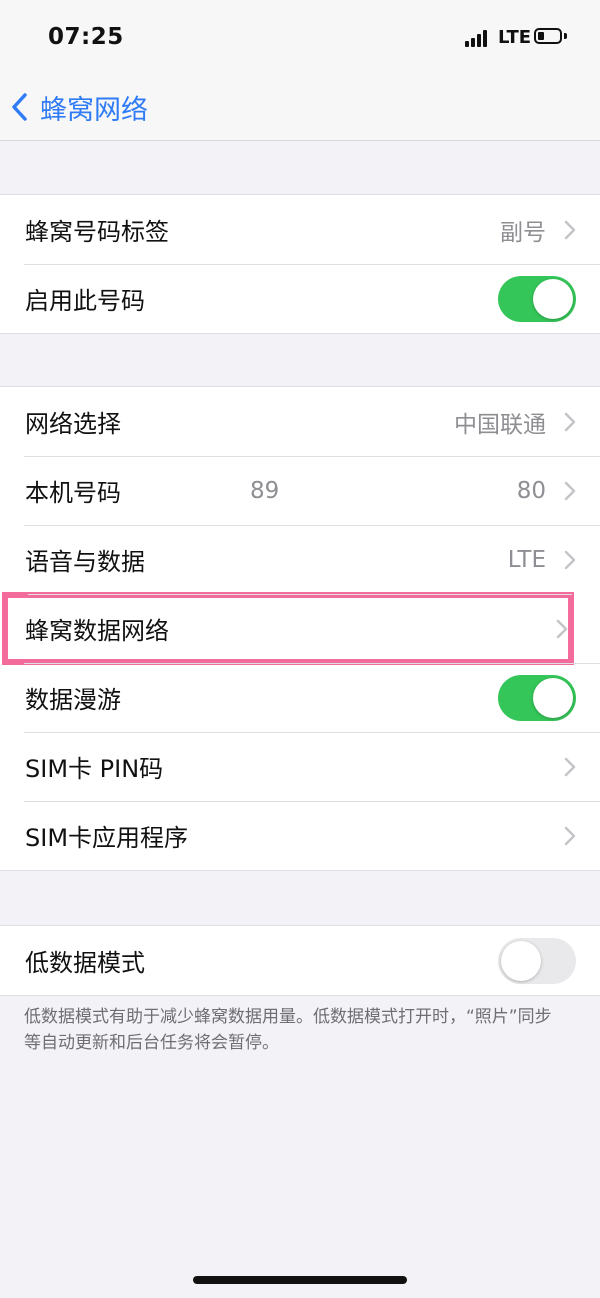 The width and height of the screenshot is (600, 1298). Describe the element at coordinates (500, 424) in the screenshot. I see `row-value: 中国联通` at that location.